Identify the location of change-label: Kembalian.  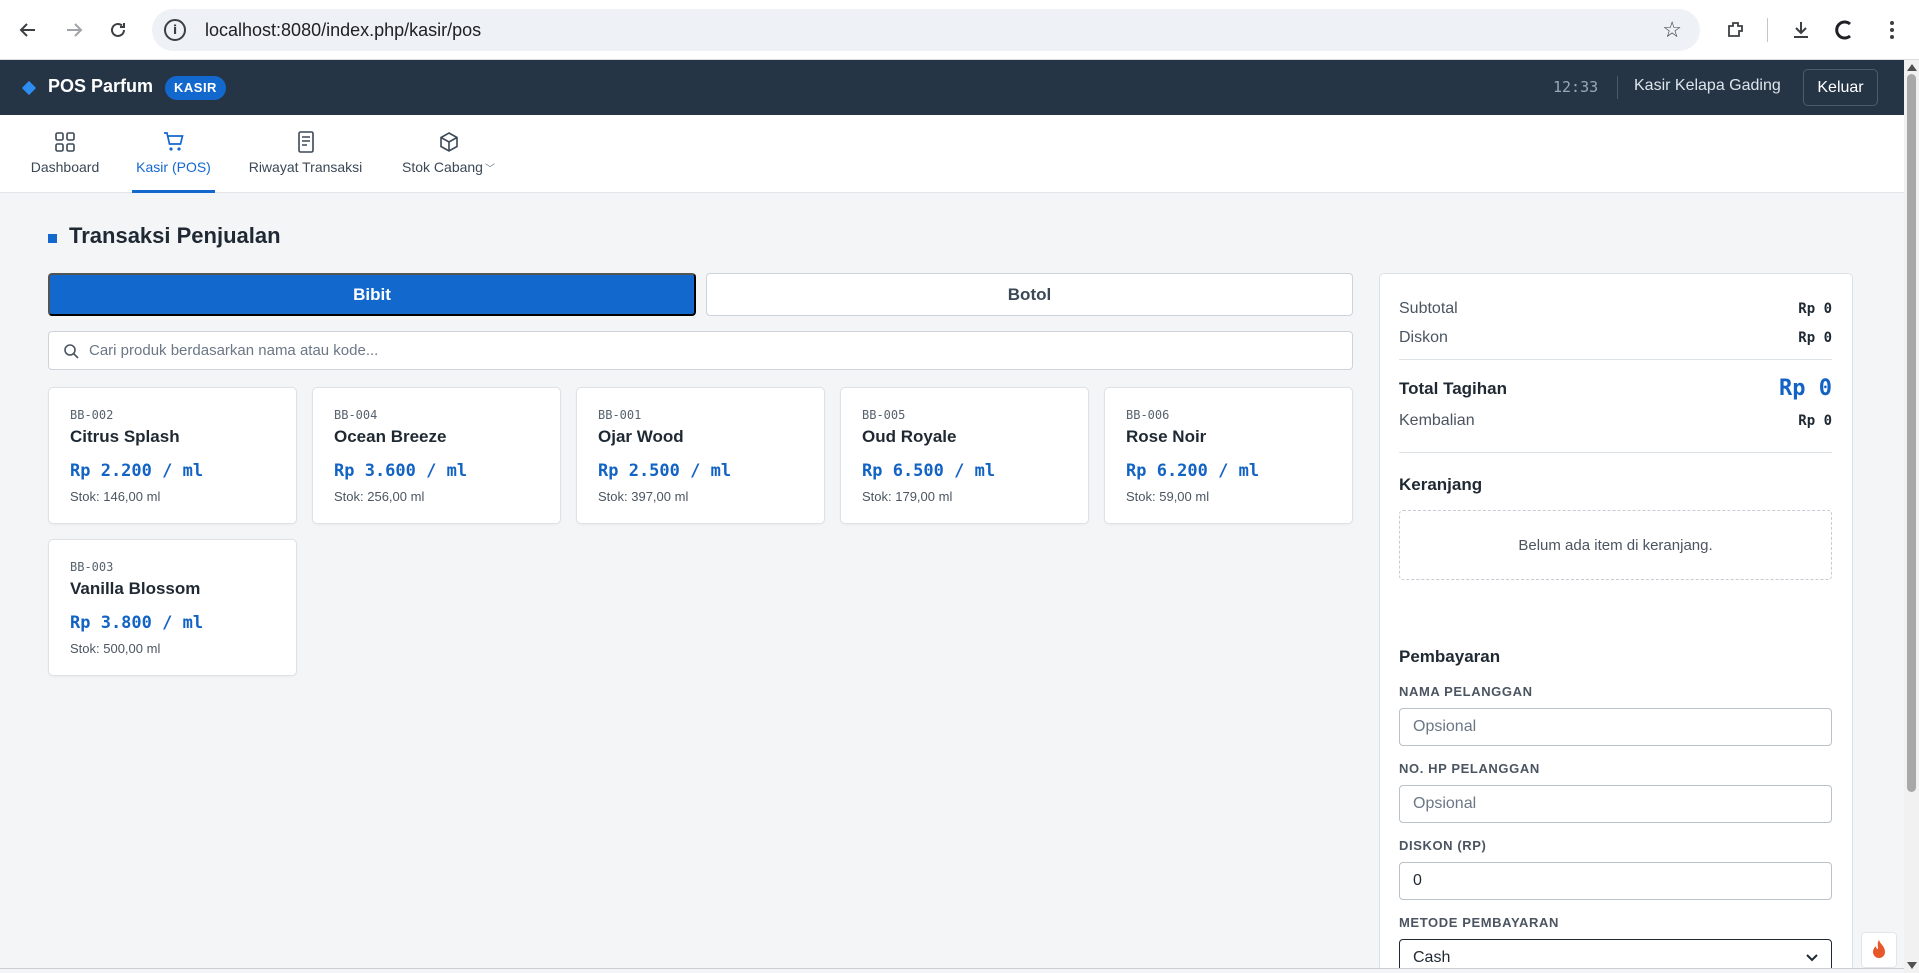
(1437, 420).